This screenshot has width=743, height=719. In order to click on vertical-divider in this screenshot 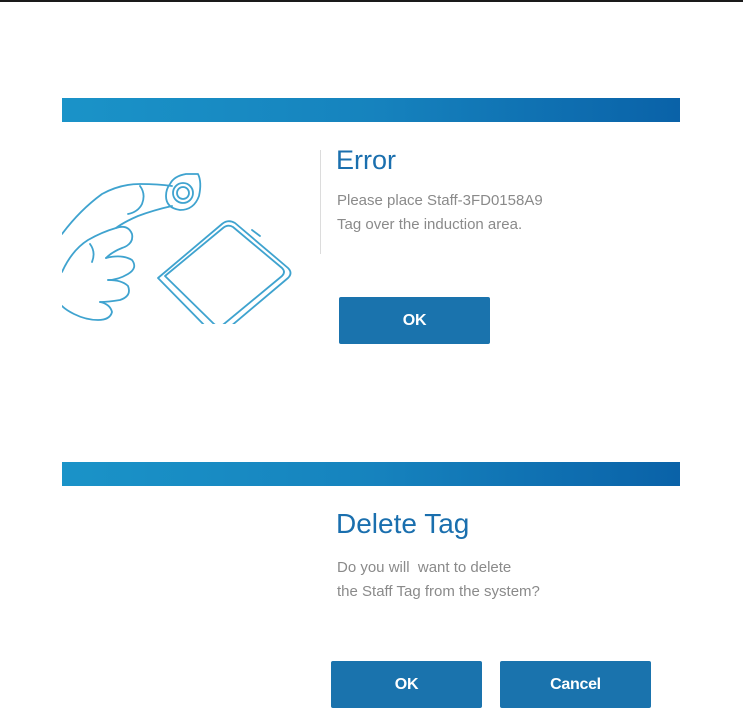, I will do `click(320, 202)`.